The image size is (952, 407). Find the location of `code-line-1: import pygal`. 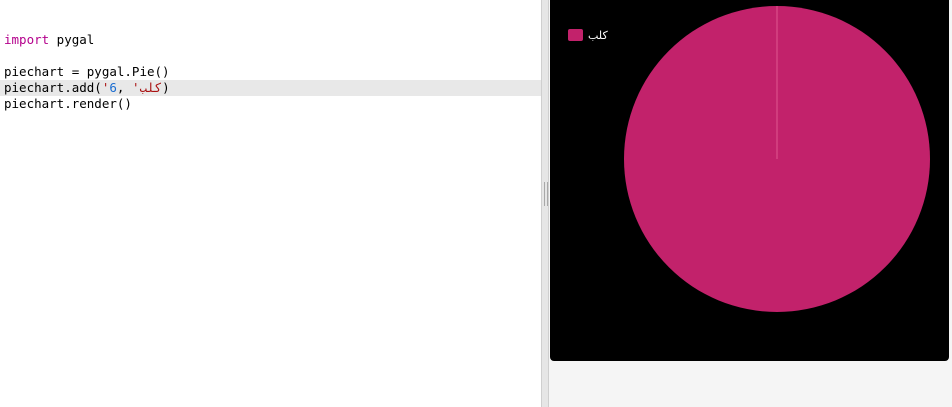

code-line-1: import pygal is located at coordinates (270, 40).